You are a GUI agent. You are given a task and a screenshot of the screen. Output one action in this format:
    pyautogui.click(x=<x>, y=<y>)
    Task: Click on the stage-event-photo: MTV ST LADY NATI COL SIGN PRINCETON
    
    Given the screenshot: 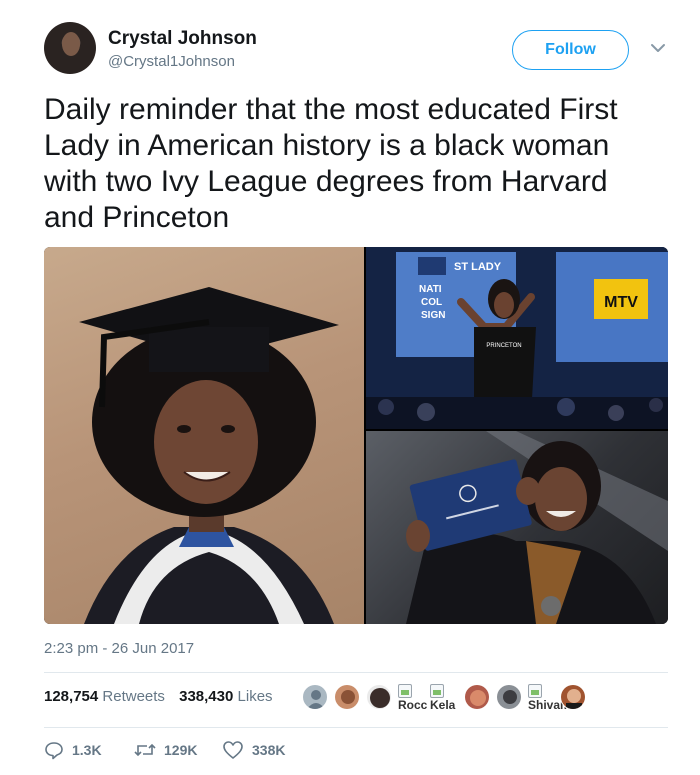 What is the action you would take?
    pyautogui.click(x=517, y=338)
    